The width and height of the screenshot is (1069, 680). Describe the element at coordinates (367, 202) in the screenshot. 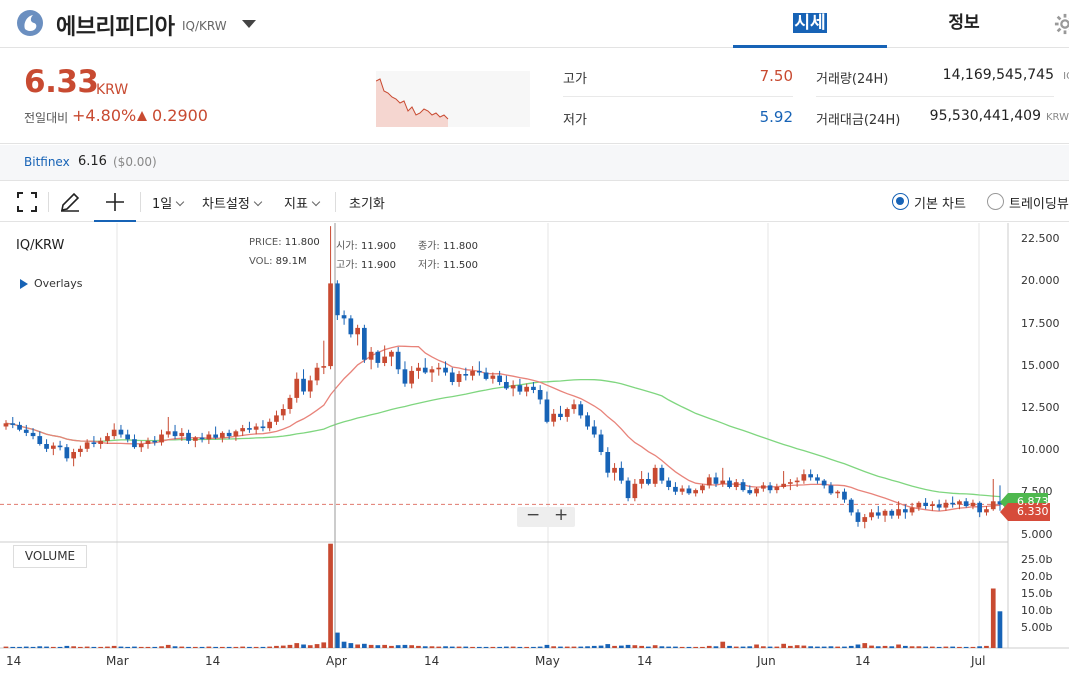

I see `reset-button: 초기화` at that location.